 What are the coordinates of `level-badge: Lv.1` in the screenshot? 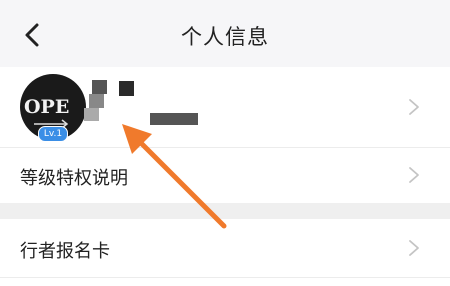 It's located at (53, 134).